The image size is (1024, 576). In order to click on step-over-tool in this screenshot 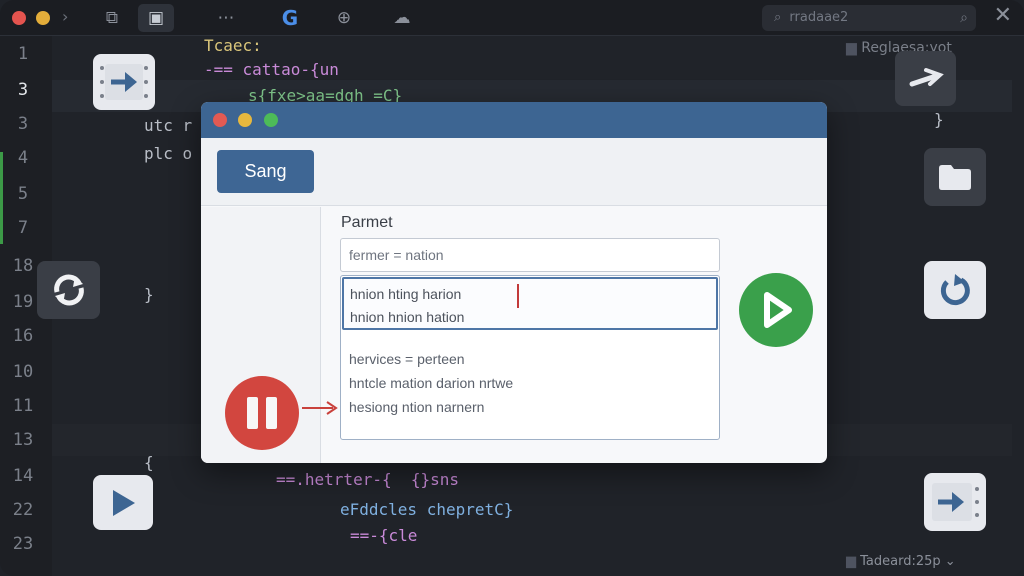, I will do `click(124, 82)`.